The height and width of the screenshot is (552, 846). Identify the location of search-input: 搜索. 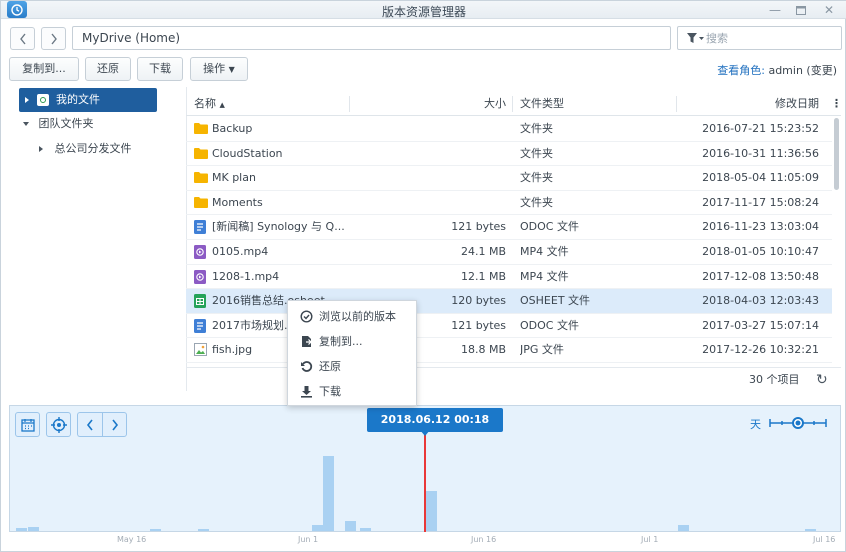
(759, 38).